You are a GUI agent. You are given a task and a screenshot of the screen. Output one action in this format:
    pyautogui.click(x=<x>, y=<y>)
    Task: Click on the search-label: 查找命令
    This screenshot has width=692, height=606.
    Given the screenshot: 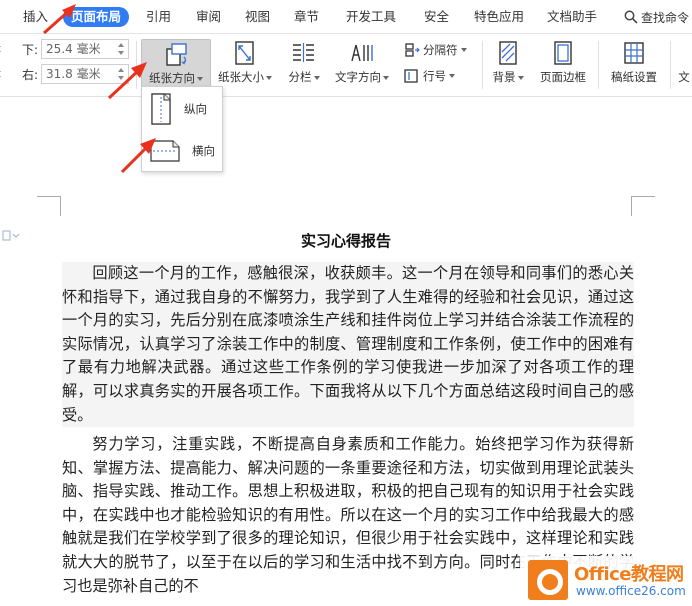 What is the action you would take?
    pyautogui.click(x=665, y=17)
    